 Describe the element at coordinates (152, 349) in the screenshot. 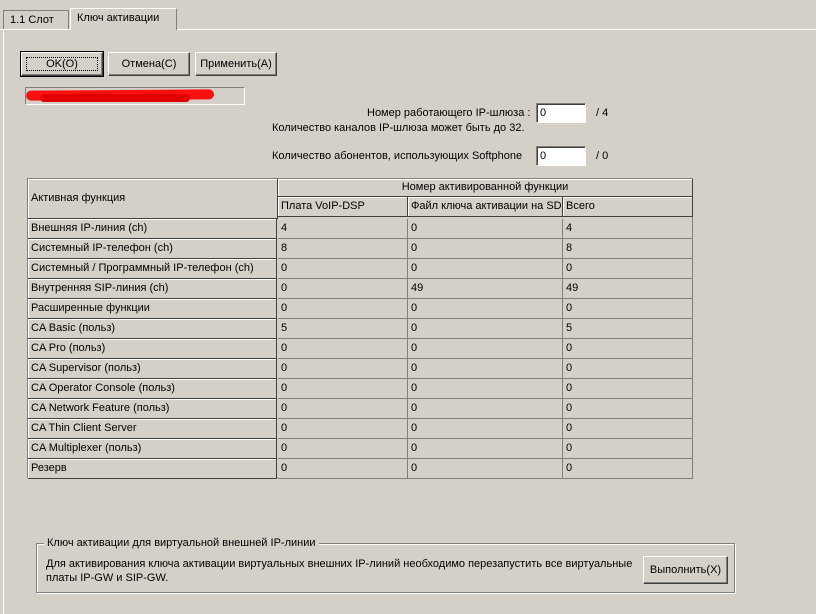

I see `row-header: CA Pro (польз)` at that location.